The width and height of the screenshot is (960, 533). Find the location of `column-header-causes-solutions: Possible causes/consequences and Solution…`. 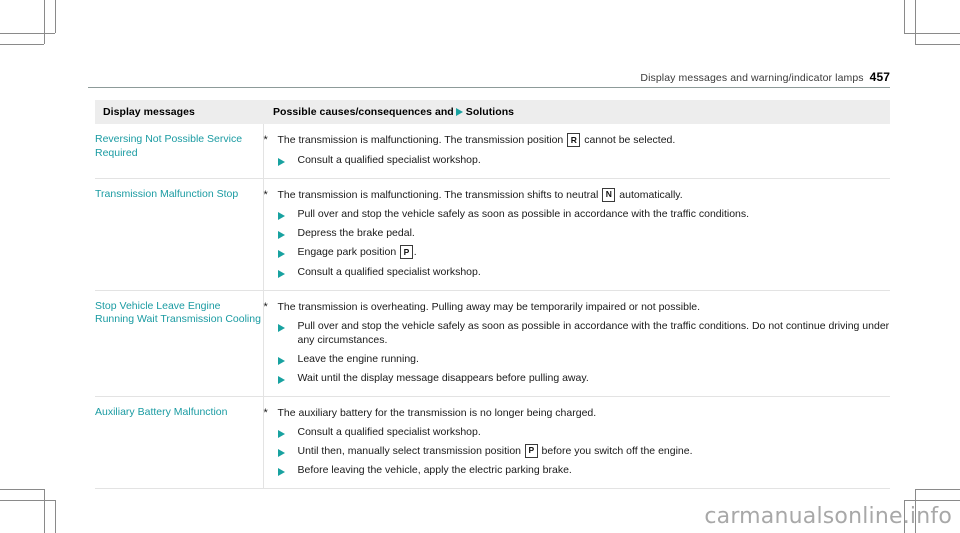

column-header-causes-solutions: Possible causes/consequences and Solution… is located at coordinates (576, 112).